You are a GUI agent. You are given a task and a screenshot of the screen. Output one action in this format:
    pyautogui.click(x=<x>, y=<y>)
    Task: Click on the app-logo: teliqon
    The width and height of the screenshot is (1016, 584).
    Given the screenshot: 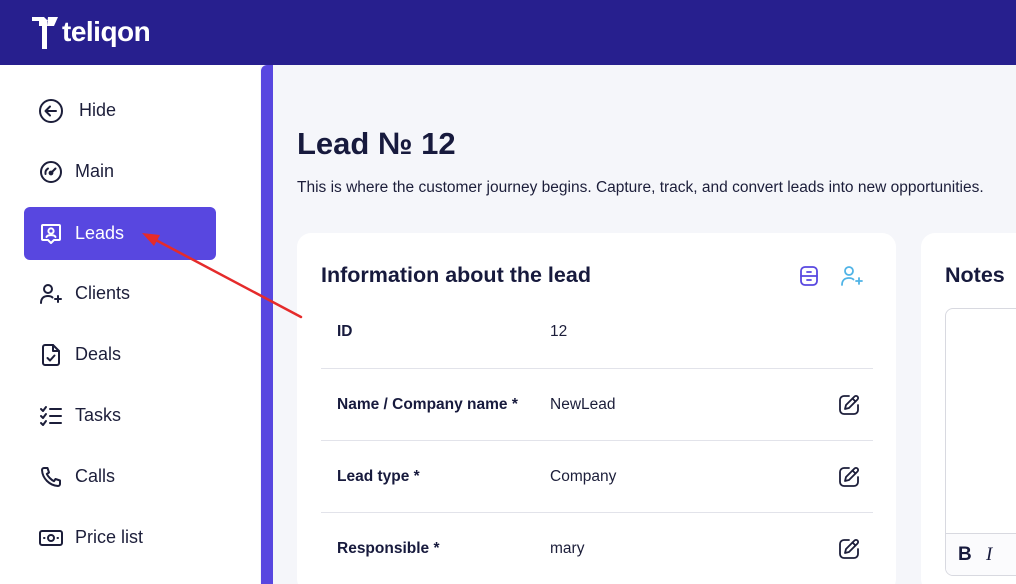 What is the action you would take?
    pyautogui.click(x=90, y=32)
    